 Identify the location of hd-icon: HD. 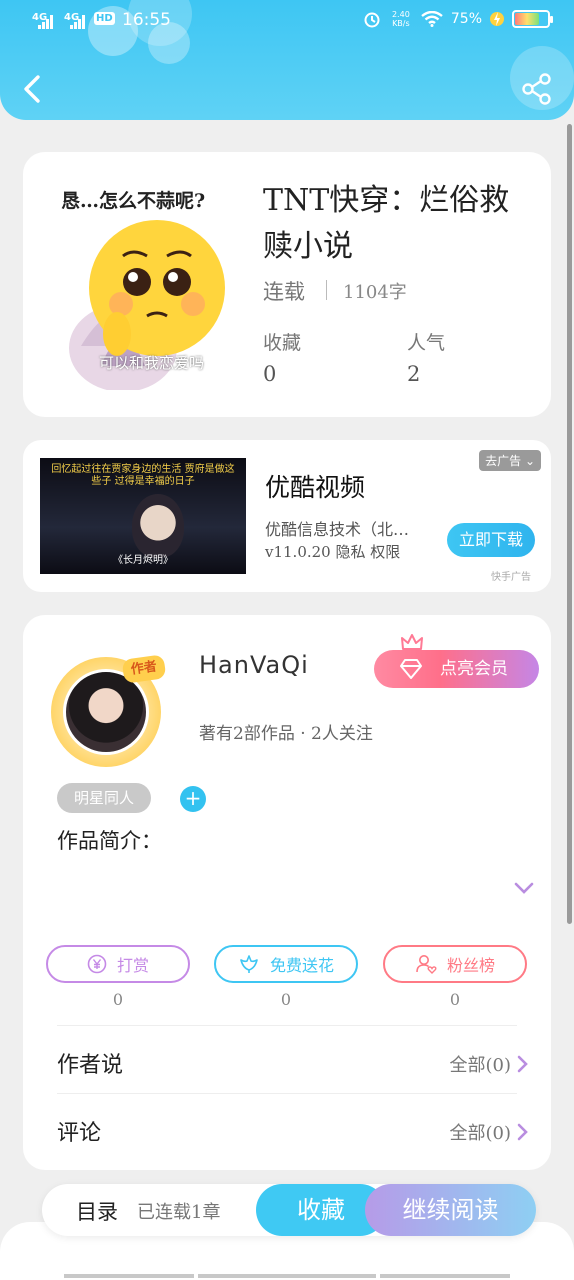
(104, 18).